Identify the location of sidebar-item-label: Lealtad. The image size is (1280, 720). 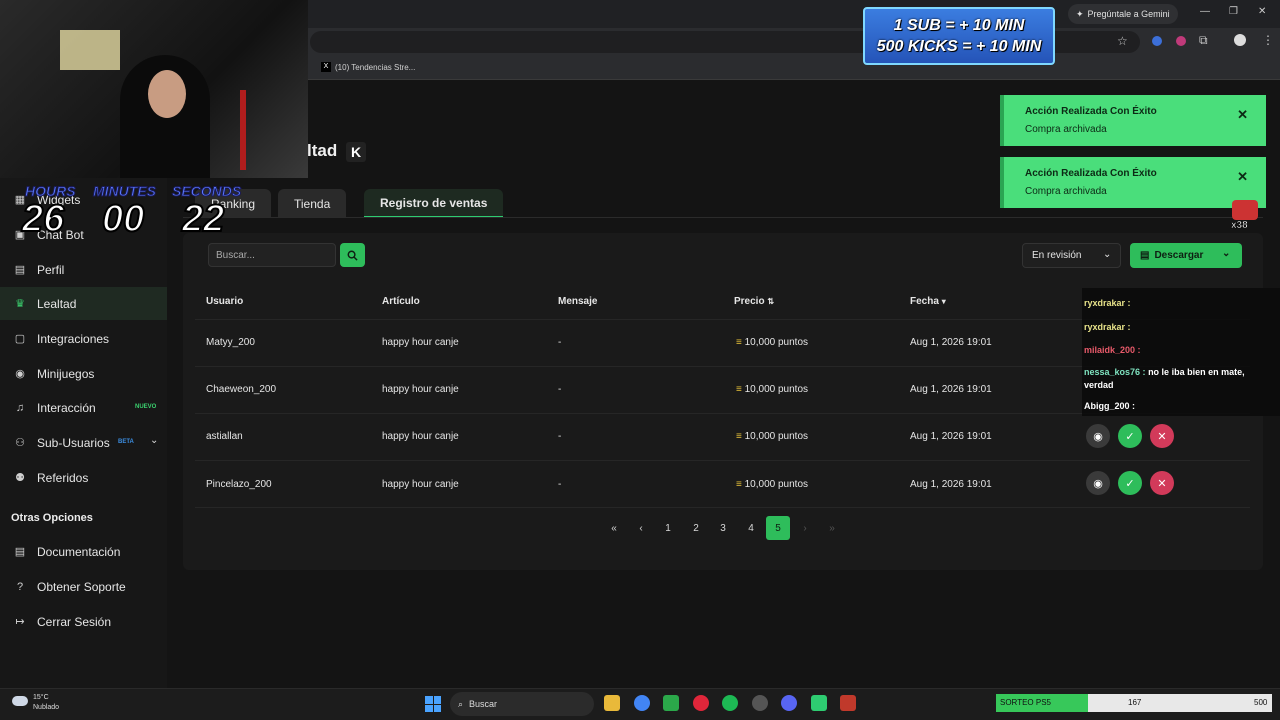
(57, 303).